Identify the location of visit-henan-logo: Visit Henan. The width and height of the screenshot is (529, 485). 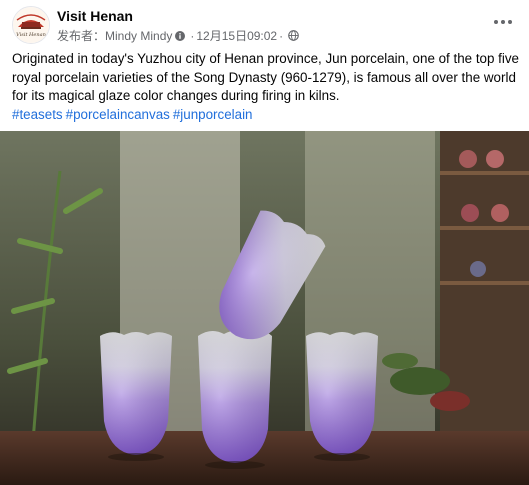
(31, 25).